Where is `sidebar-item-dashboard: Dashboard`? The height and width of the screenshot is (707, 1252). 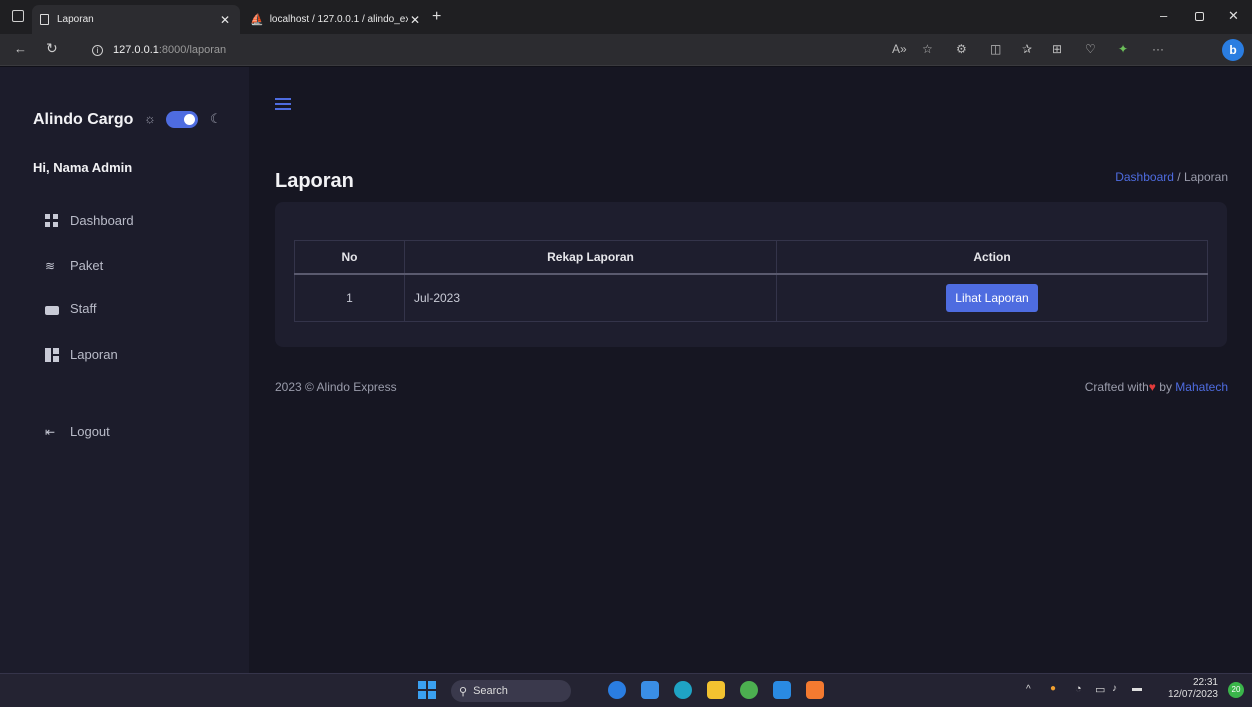 sidebar-item-dashboard: Dashboard is located at coordinates (89, 220).